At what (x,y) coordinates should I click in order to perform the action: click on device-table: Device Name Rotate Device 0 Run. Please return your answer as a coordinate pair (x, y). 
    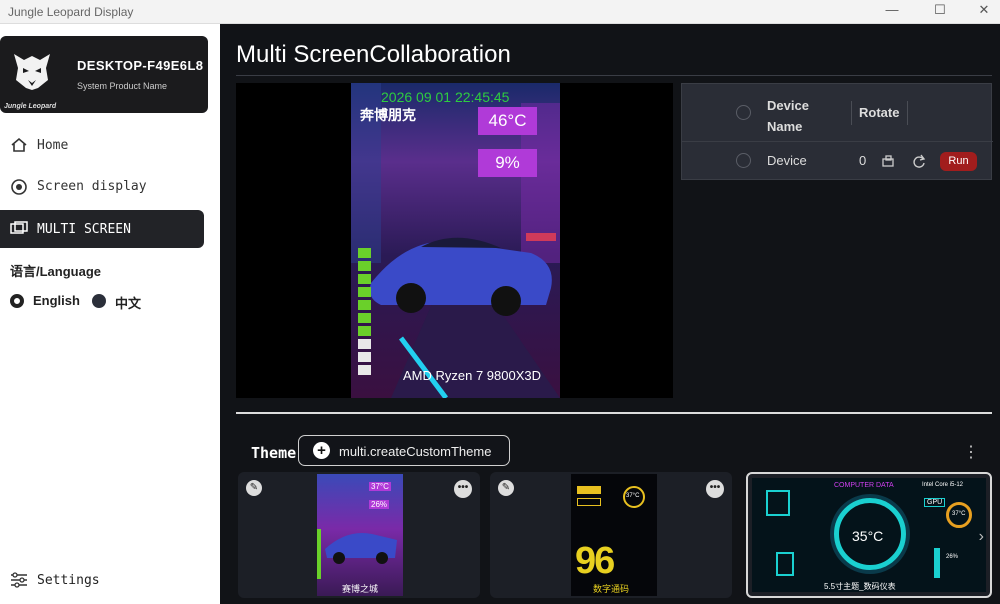
    Looking at the image, I should click on (837, 131).